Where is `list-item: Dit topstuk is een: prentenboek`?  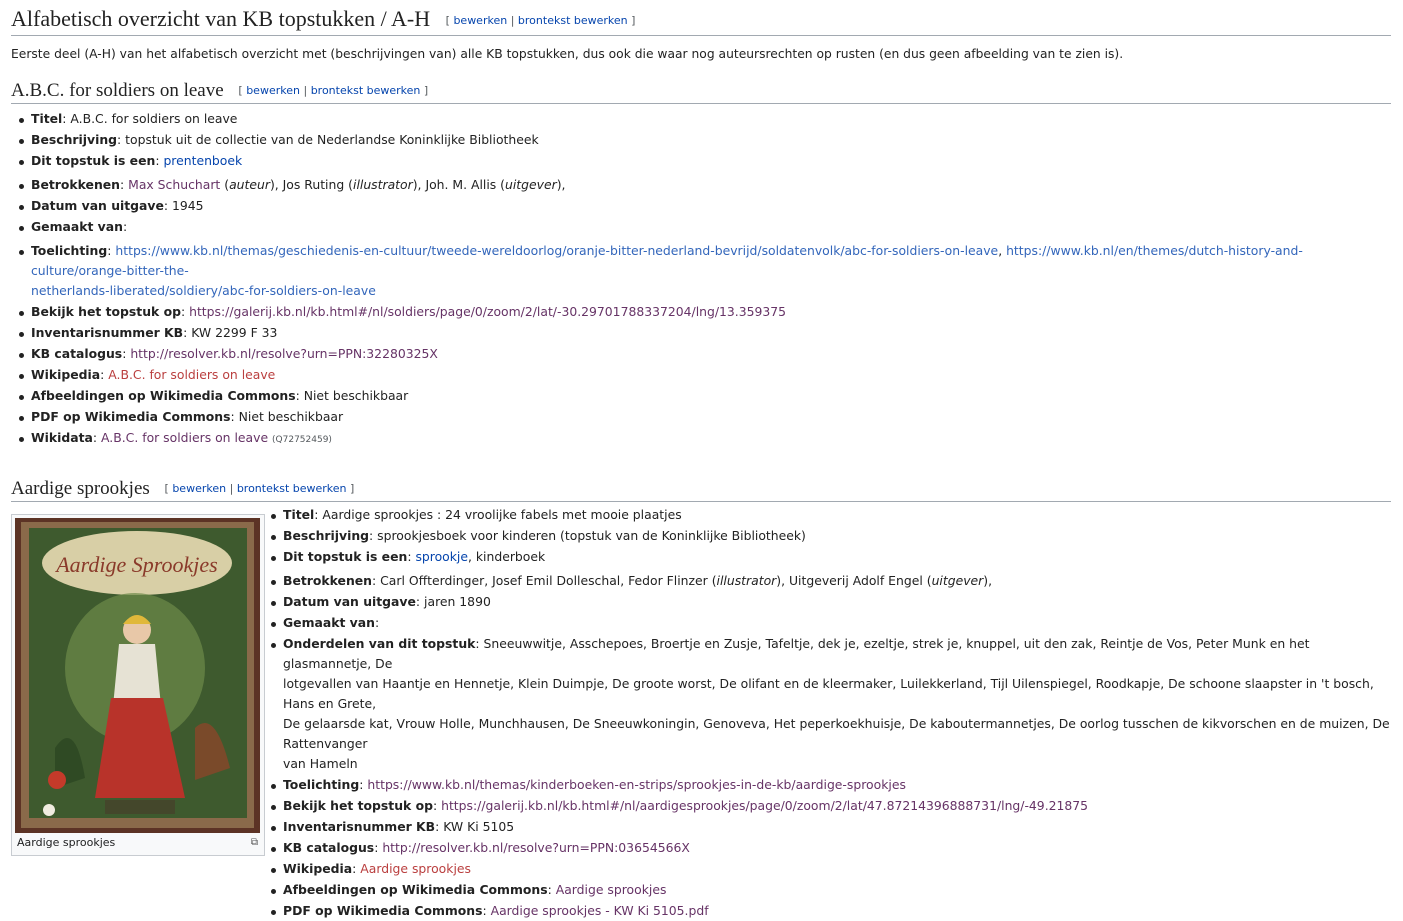
list-item: Dit topstuk is een: prentenboek is located at coordinates (705, 161).